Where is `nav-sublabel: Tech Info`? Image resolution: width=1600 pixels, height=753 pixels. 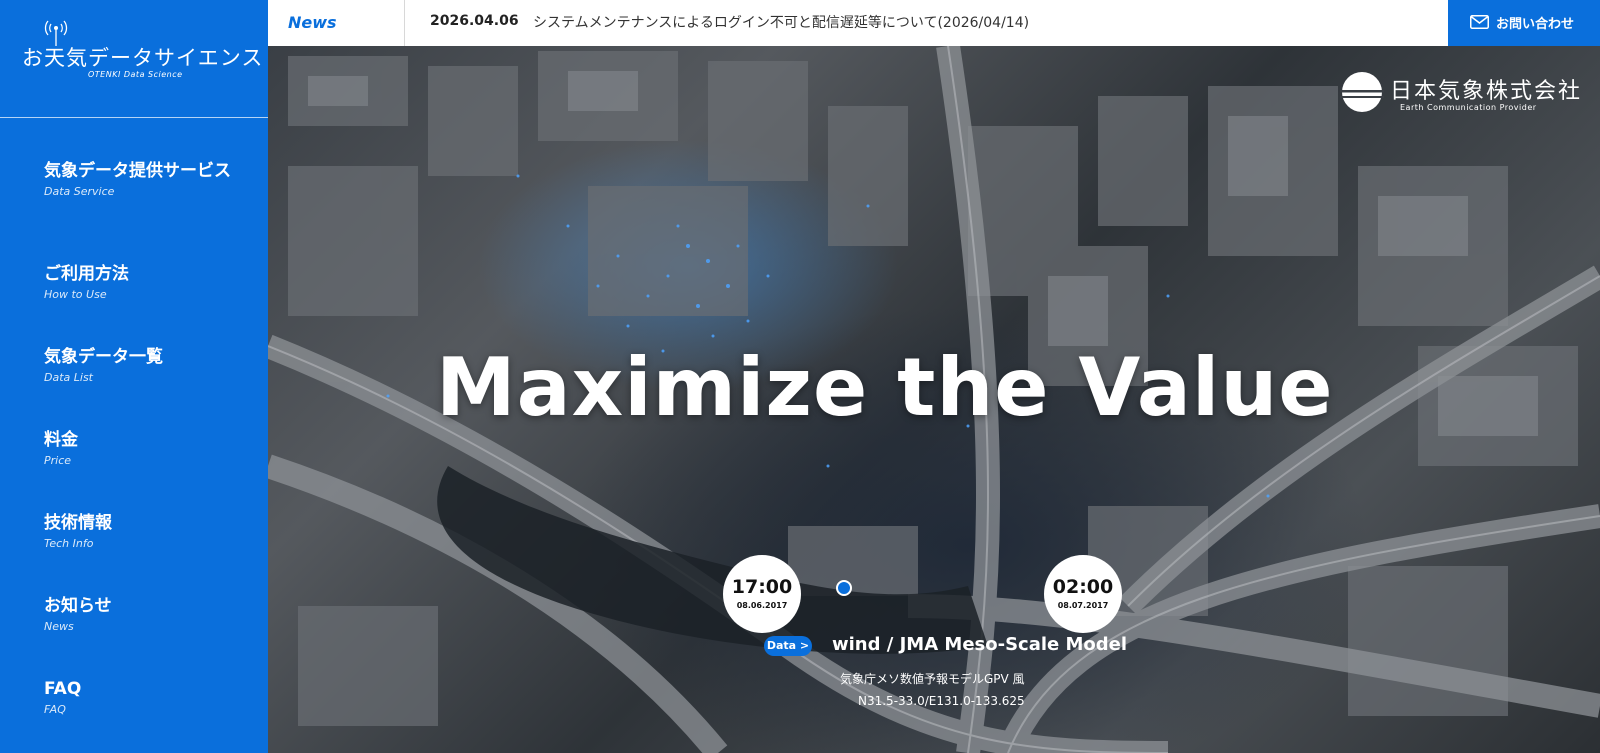 nav-sublabel: Tech Info is located at coordinates (69, 543).